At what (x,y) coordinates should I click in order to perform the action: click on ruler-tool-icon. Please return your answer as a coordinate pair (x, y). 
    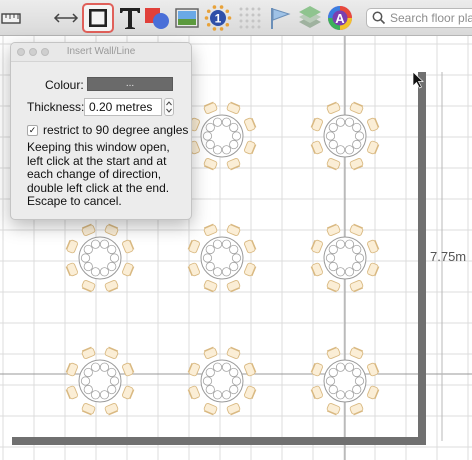
    Looking at the image, I should click on (11, 18).